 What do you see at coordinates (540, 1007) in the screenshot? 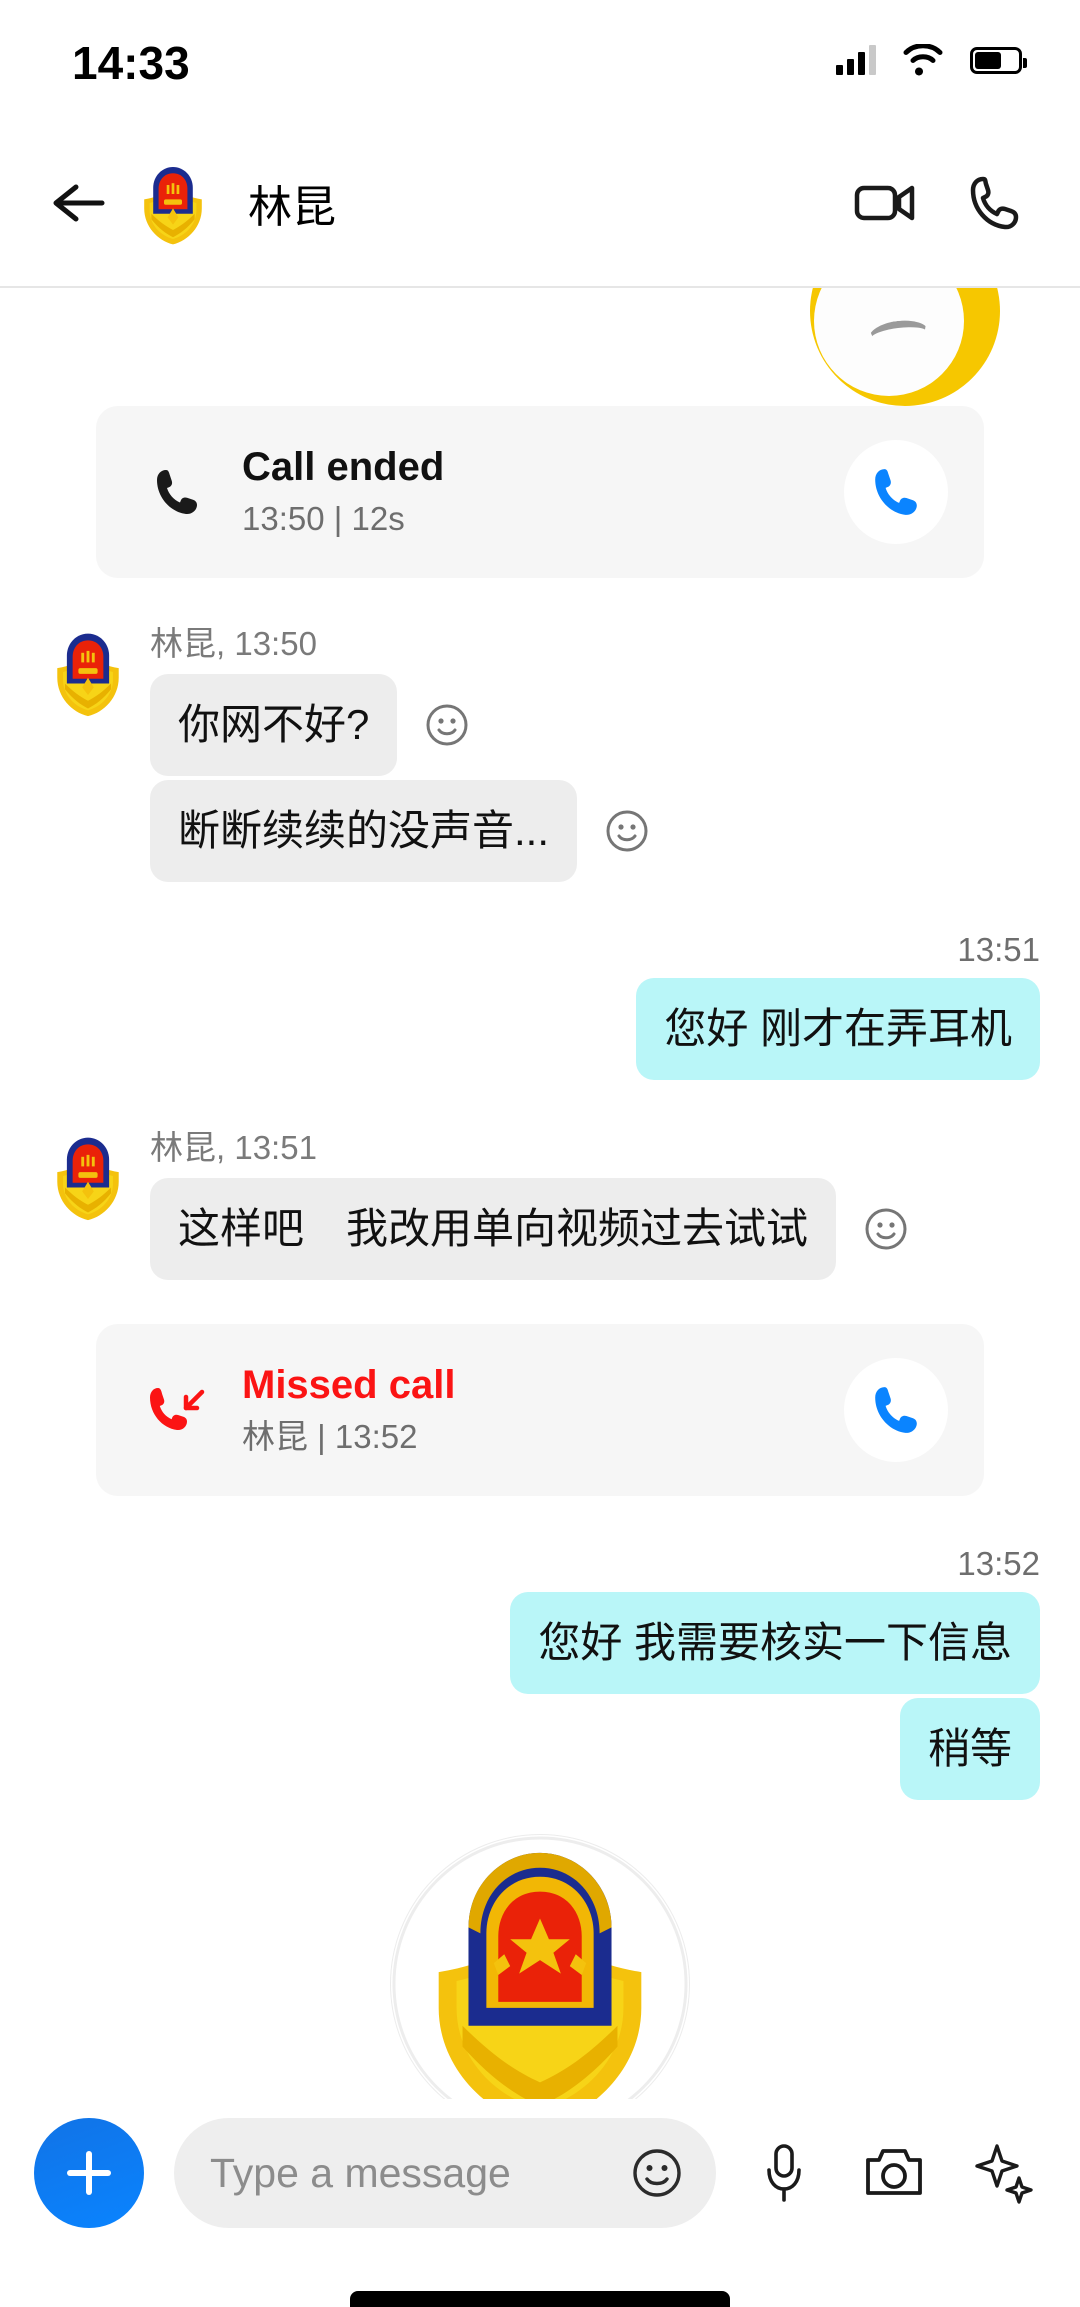
I see `message-group: 13:51 您好 刚才在弄耳机` at bounding box center [540, 1007].